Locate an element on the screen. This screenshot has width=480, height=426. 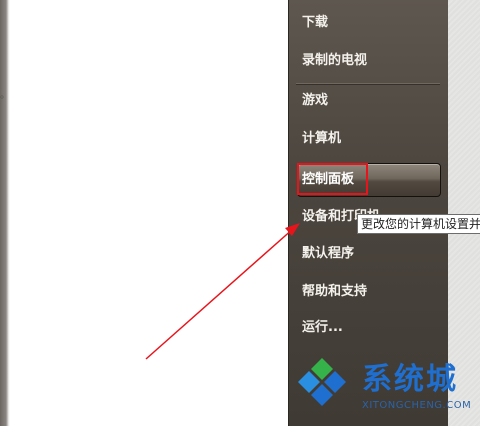
watermark-url: XITONGCHENG.COM is located at coordinates (417, 405).